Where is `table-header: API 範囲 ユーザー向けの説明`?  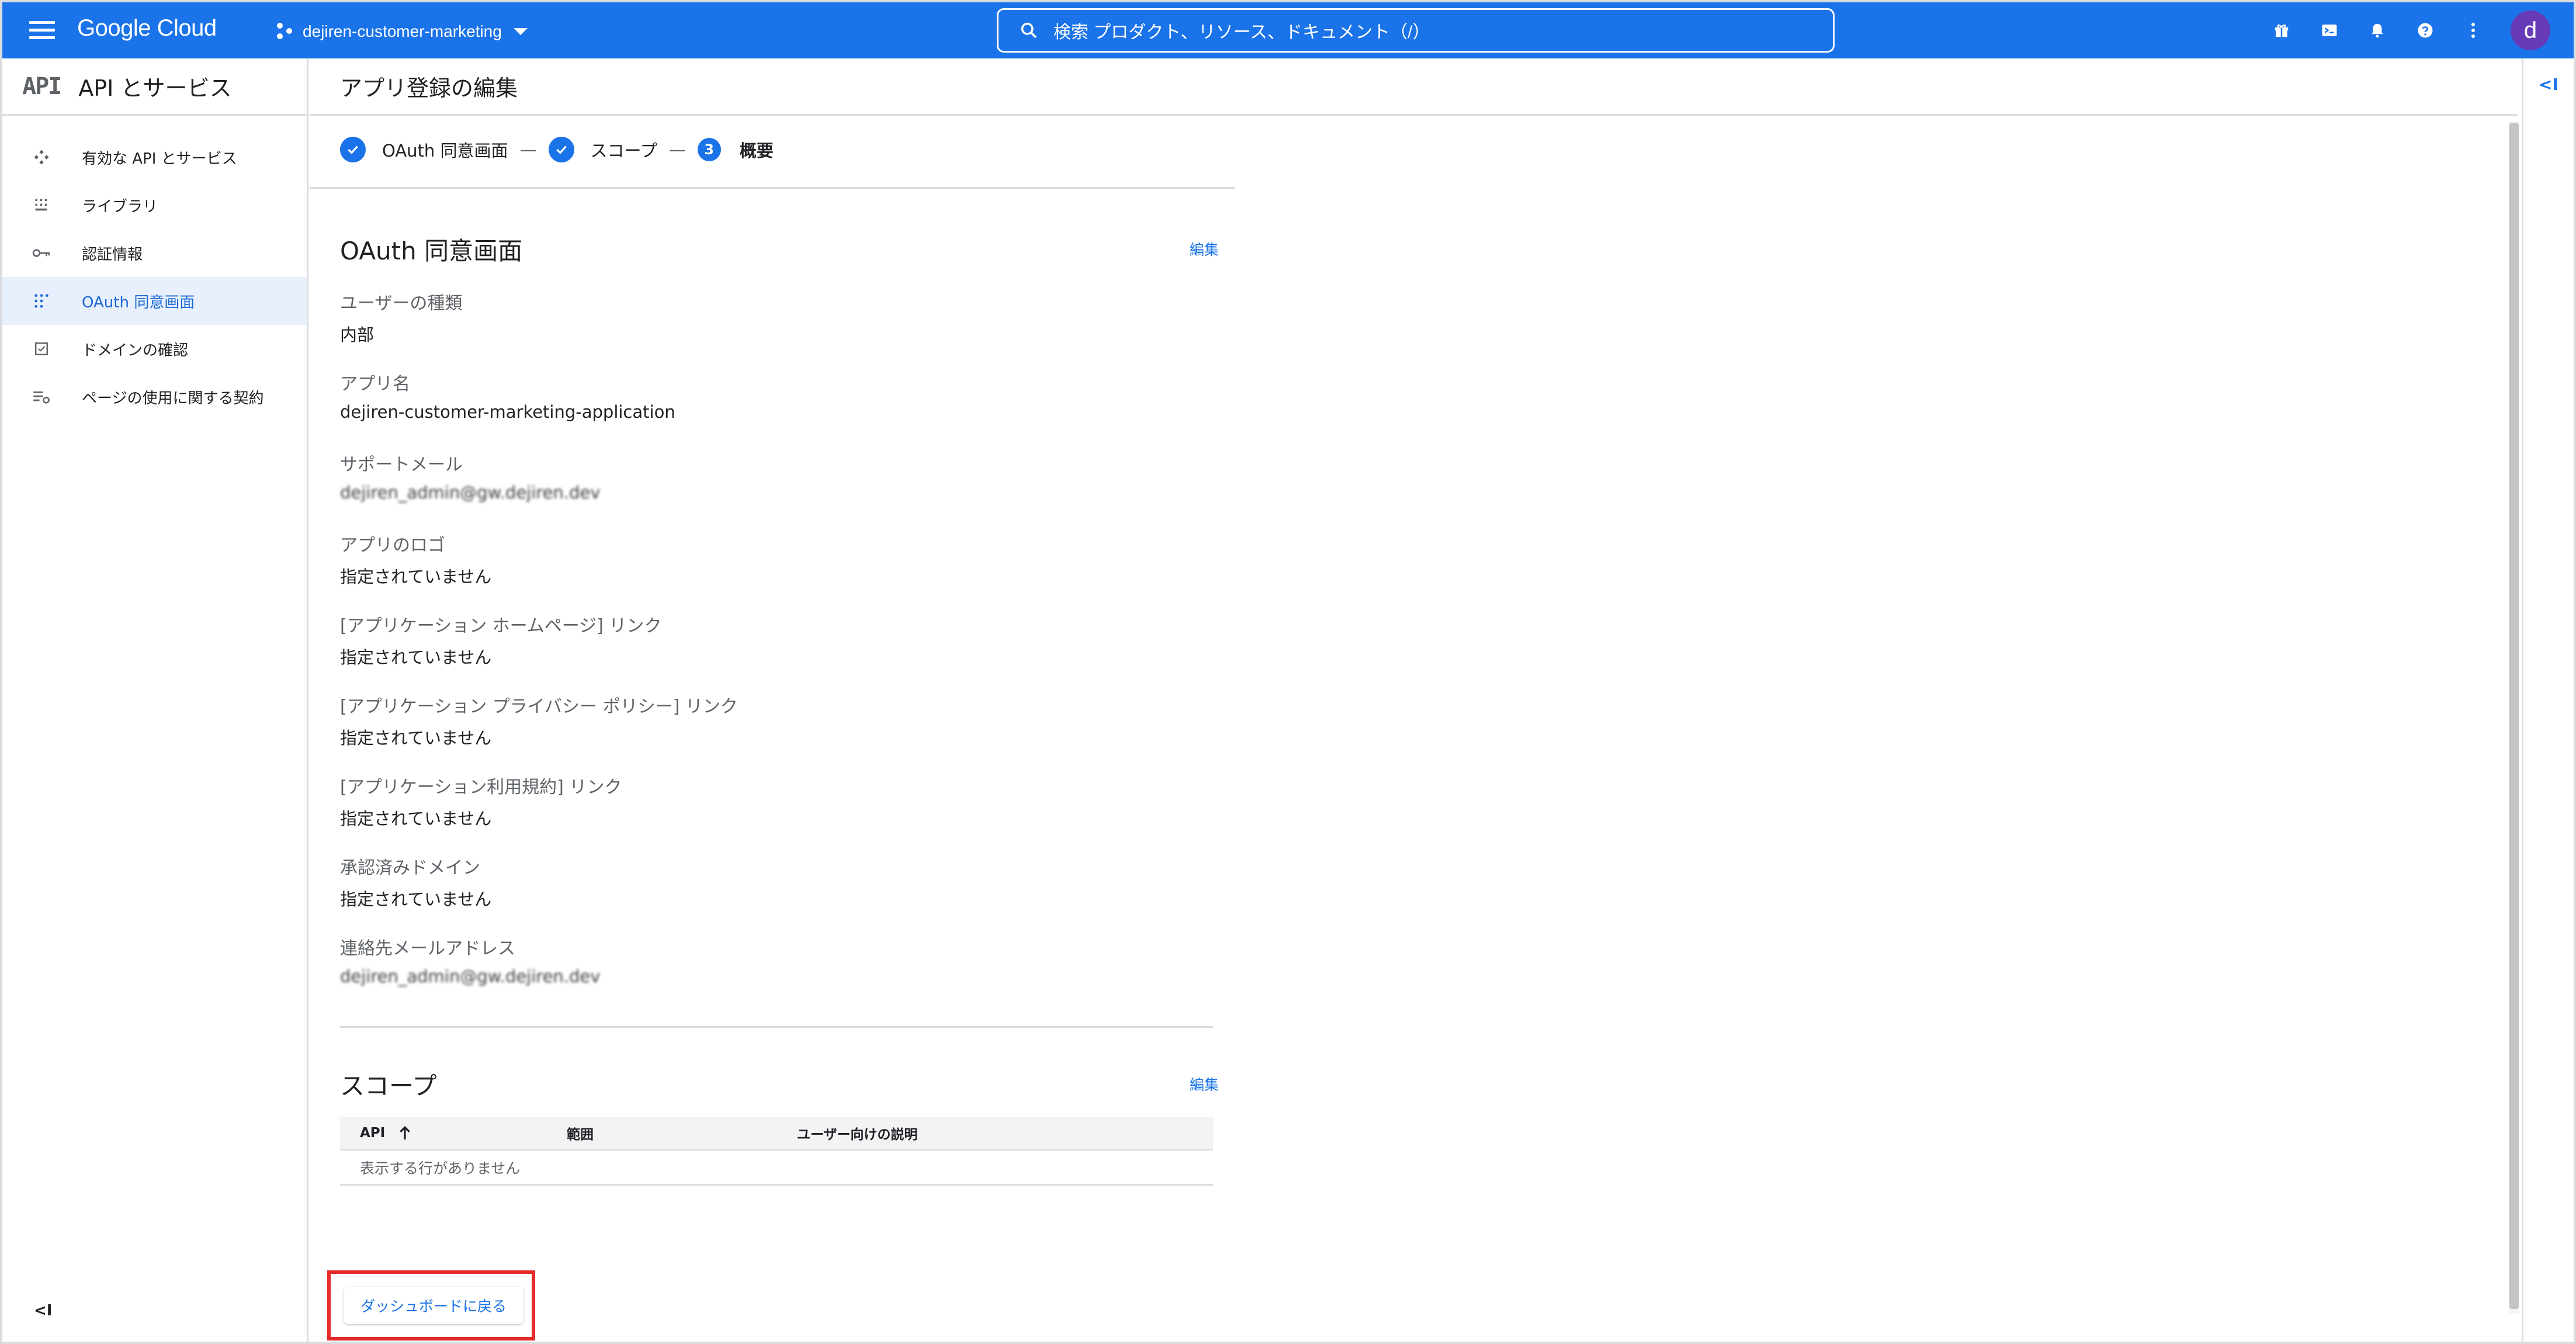
table-header: API 範囲 ユーザー向けの説明 is located at coordinates (776, 1134).